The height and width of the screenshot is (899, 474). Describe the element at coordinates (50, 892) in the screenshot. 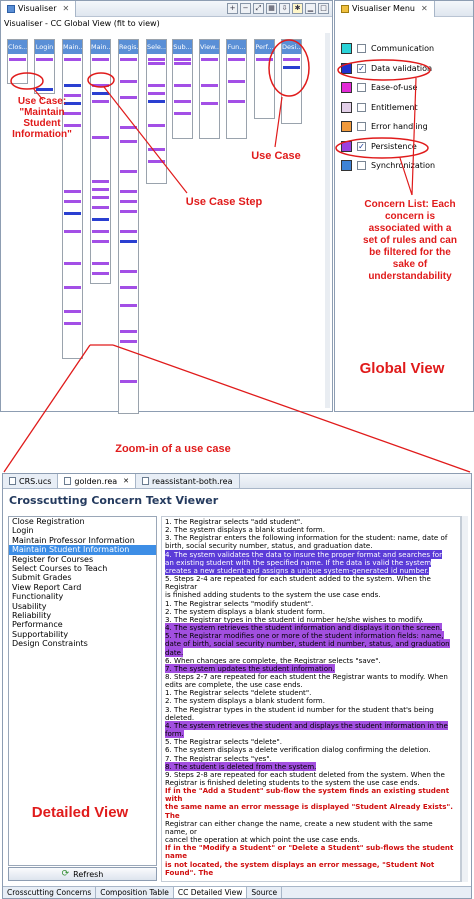

I see `bottom-tab-crosscutting-concerns: Crosscutting Concerns` at that location.